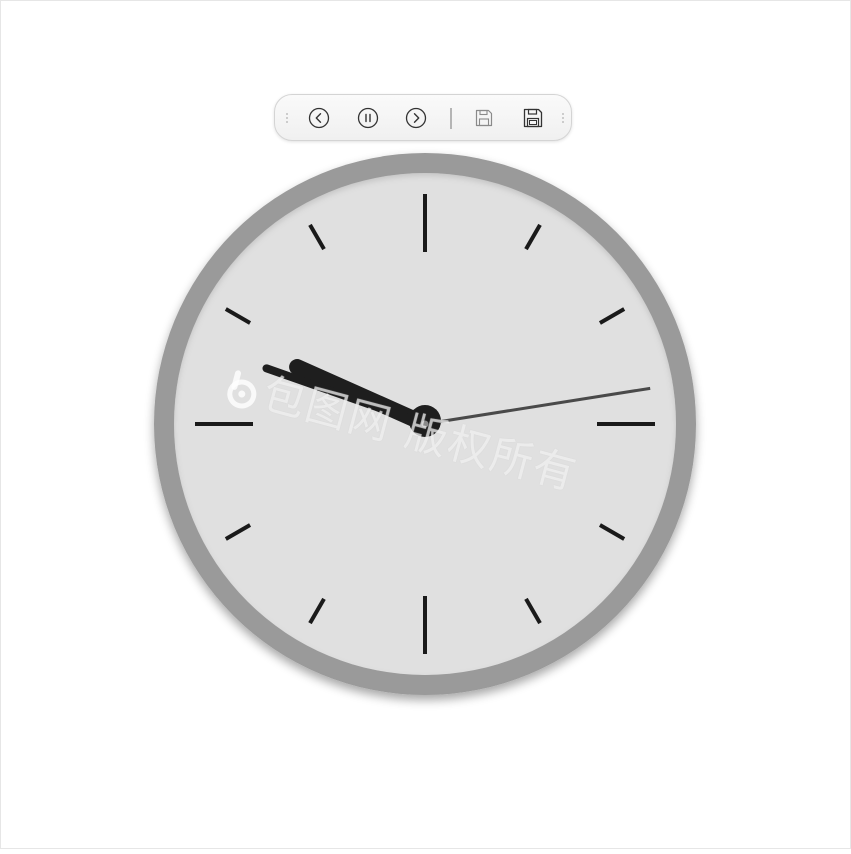  I want to click on center-pin, so click(425, 424).